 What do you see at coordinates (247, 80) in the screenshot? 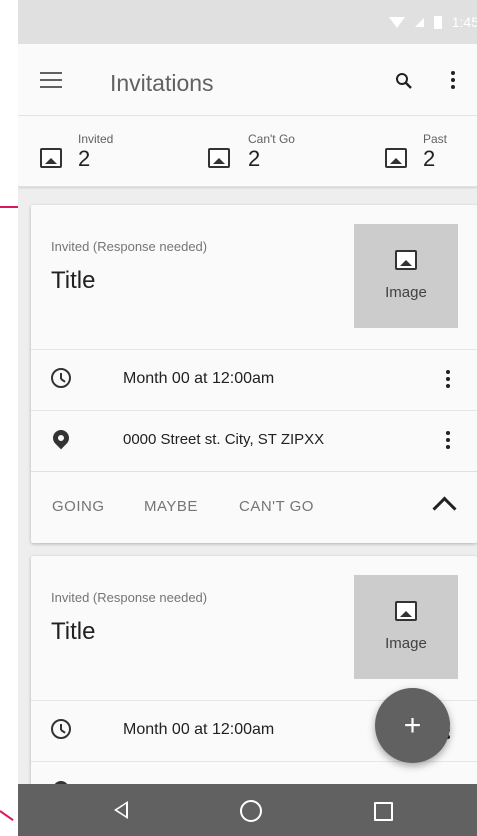
I see `app-toolbar: Invitations` at bounding box center [247, 80].